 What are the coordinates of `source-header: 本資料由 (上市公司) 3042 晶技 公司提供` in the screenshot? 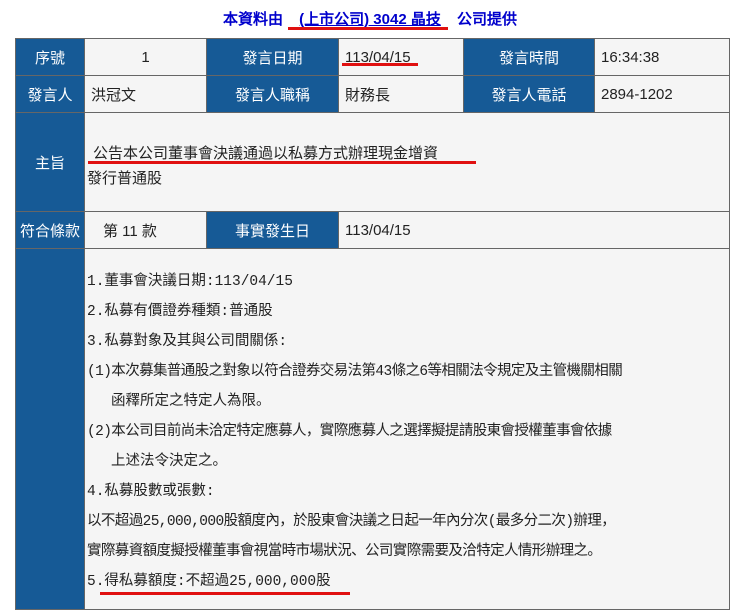 It's located at (370, 18).